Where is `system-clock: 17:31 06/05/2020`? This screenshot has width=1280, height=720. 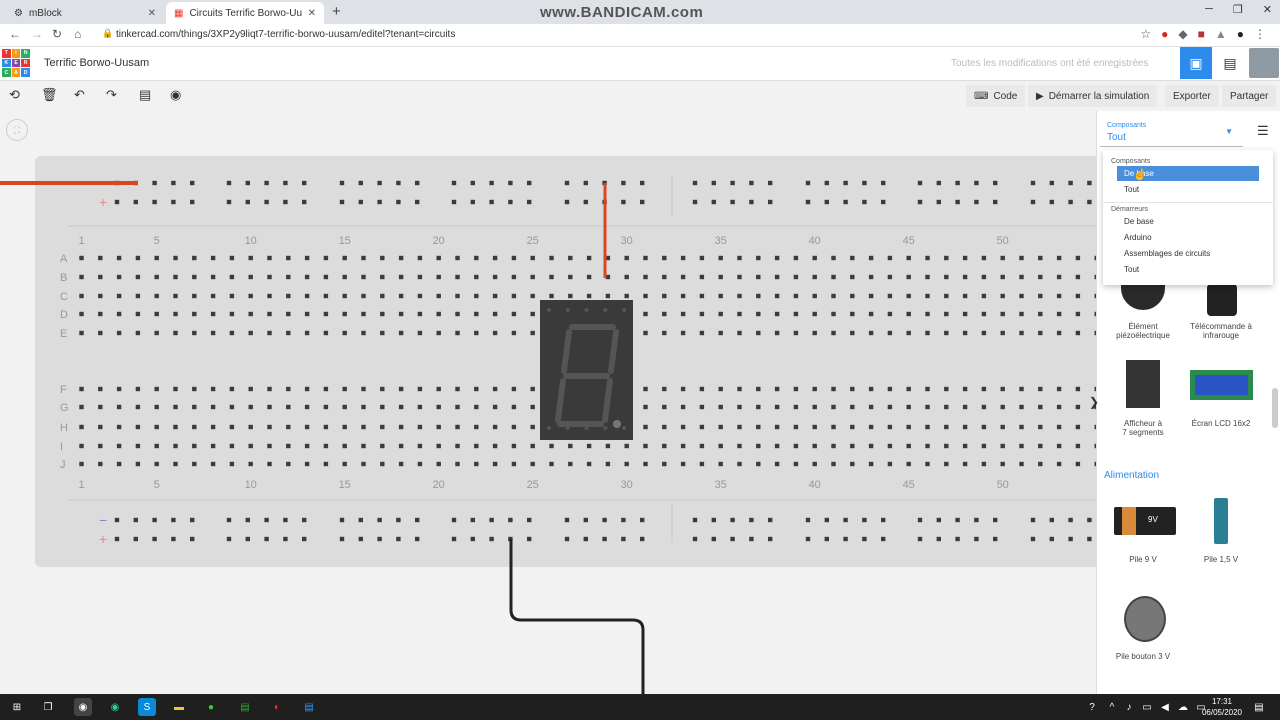
system-clock: 17:31 06/05/2020 is located at coordinates (1222, 707).